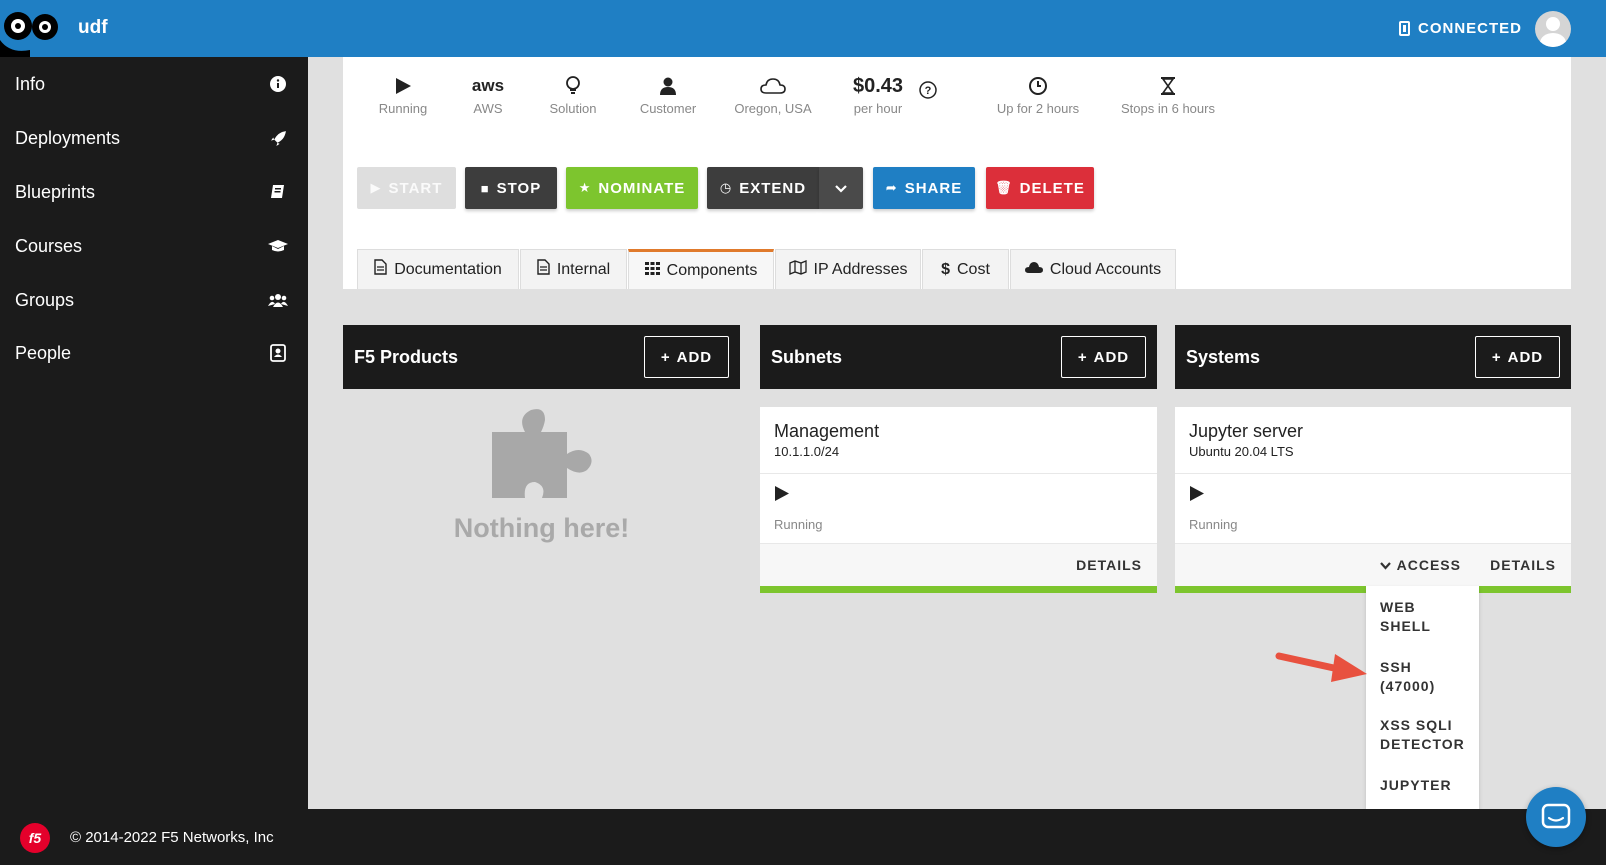  I want to click on subnets-header: Subnets + ADD, so click(958, 357).